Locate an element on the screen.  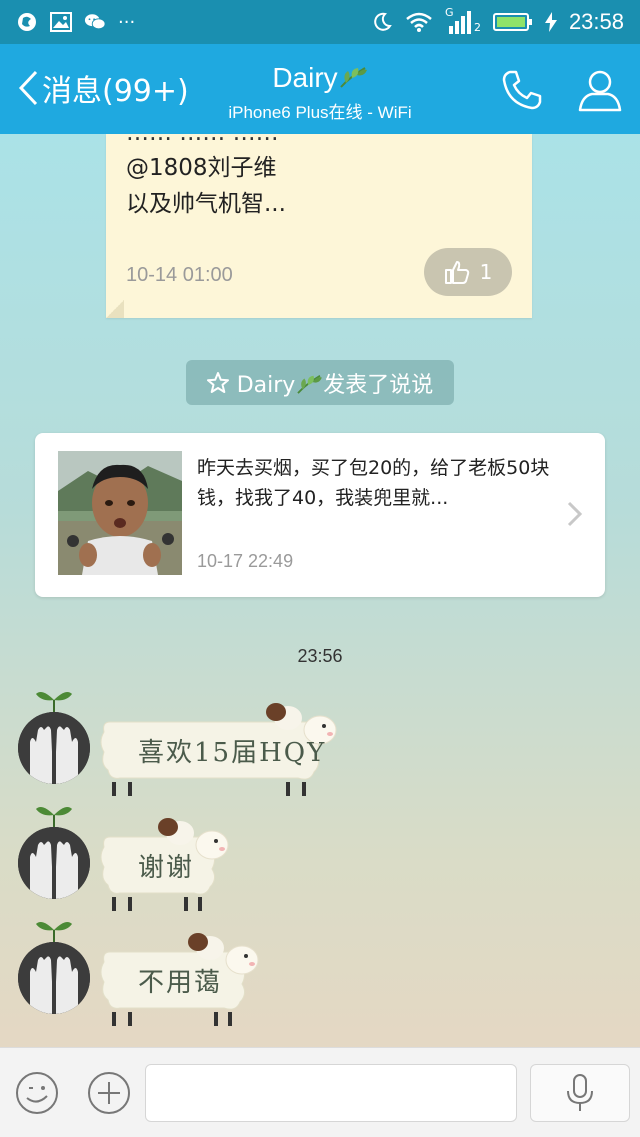
moon-icon is located at coordinates (382, 22).